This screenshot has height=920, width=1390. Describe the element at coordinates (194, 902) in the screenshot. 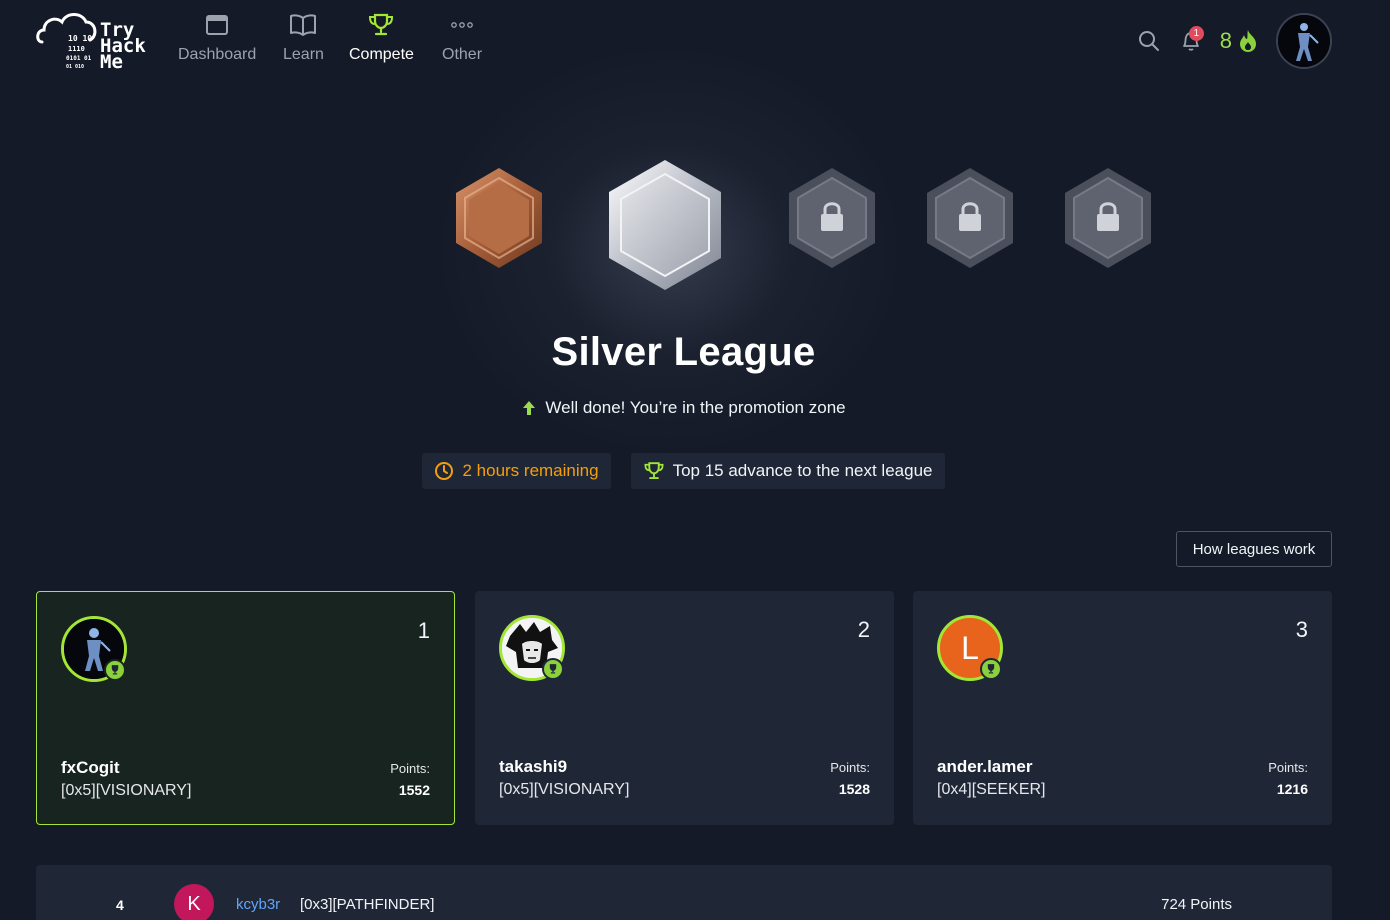

I see `avatar: K` at that location.